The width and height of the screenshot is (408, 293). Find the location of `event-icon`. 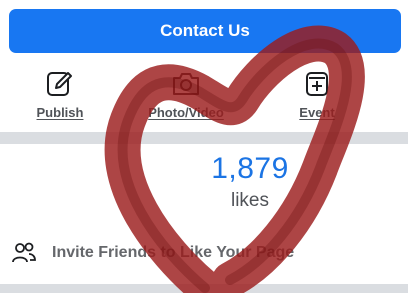

event-icon is located at coordinates (317, 84).